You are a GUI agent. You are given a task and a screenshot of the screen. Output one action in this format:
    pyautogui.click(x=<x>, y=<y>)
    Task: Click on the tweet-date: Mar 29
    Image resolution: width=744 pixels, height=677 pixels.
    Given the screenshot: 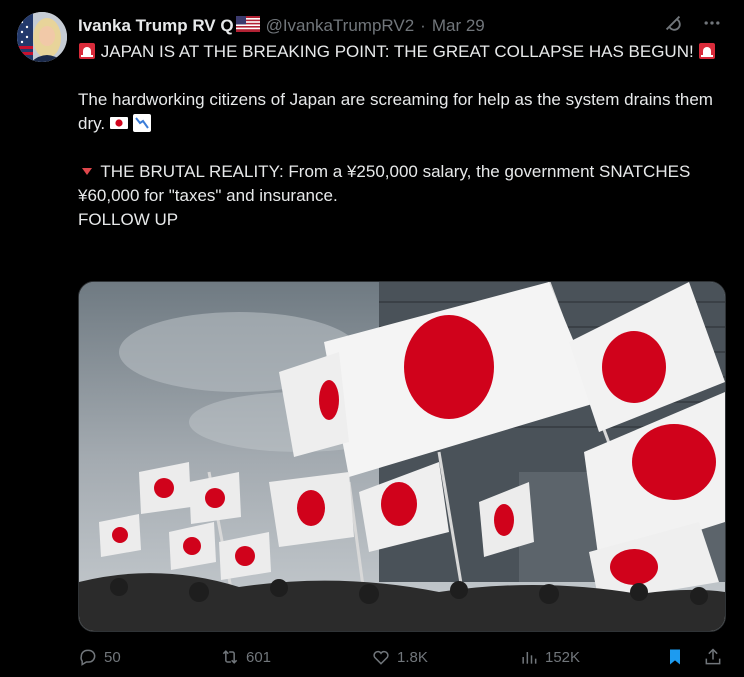 What is the action you would take?
    pyautogui.click(x=458, y=26)
    